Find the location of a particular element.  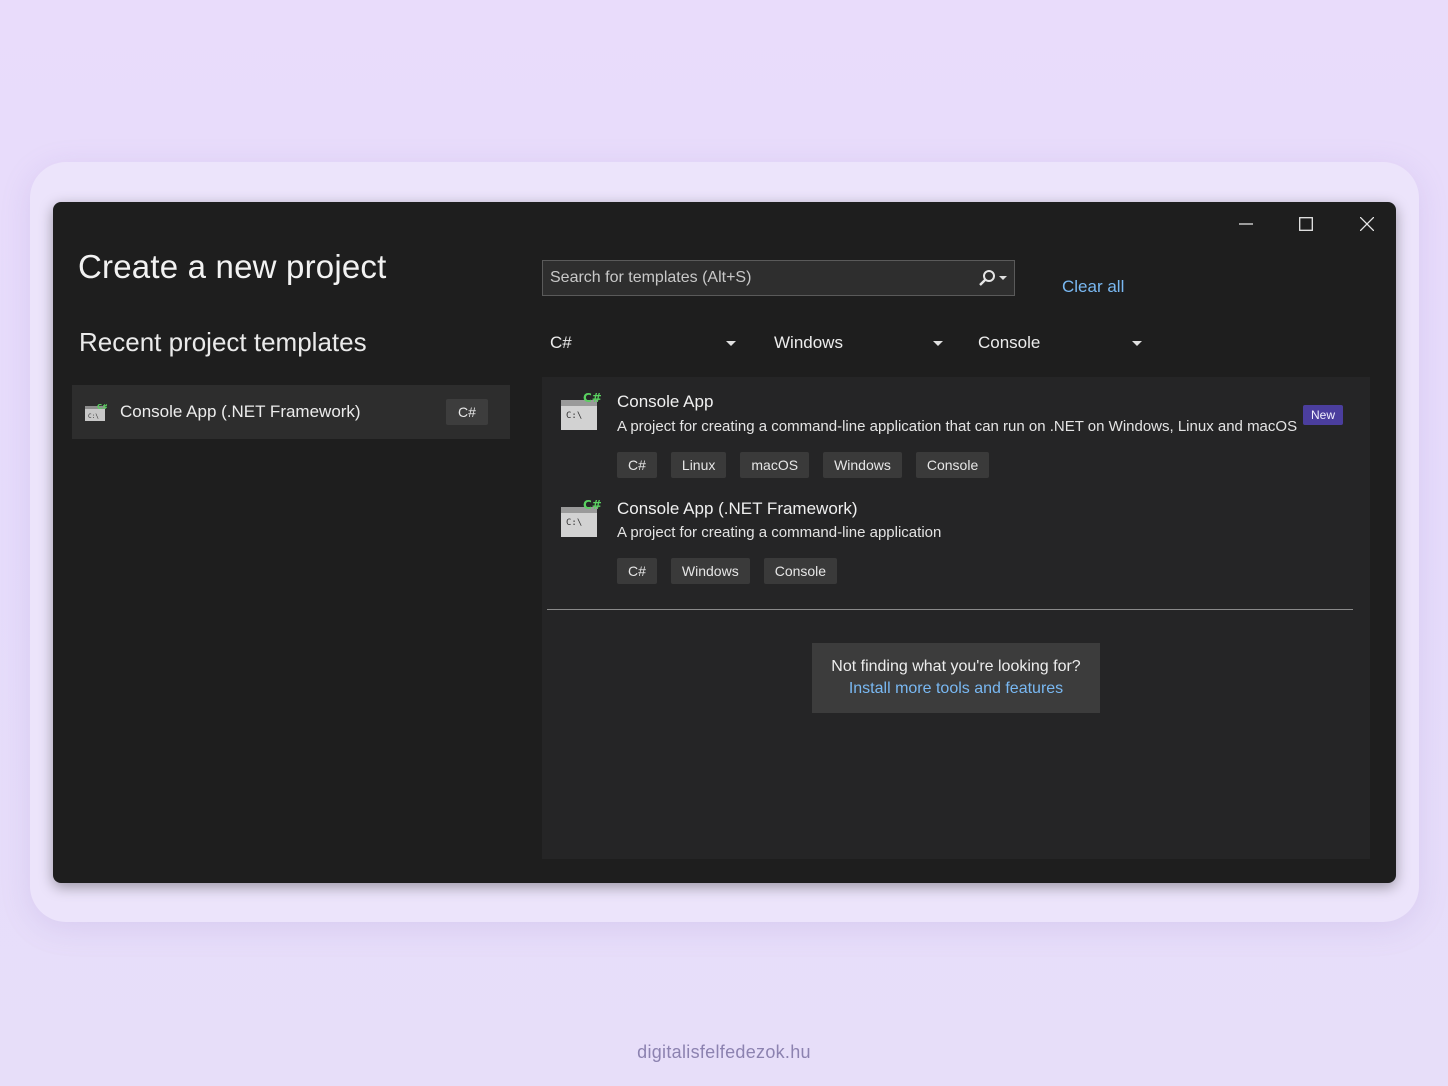

language-filter-dropdown: C# is located at coordinates (643, 343).